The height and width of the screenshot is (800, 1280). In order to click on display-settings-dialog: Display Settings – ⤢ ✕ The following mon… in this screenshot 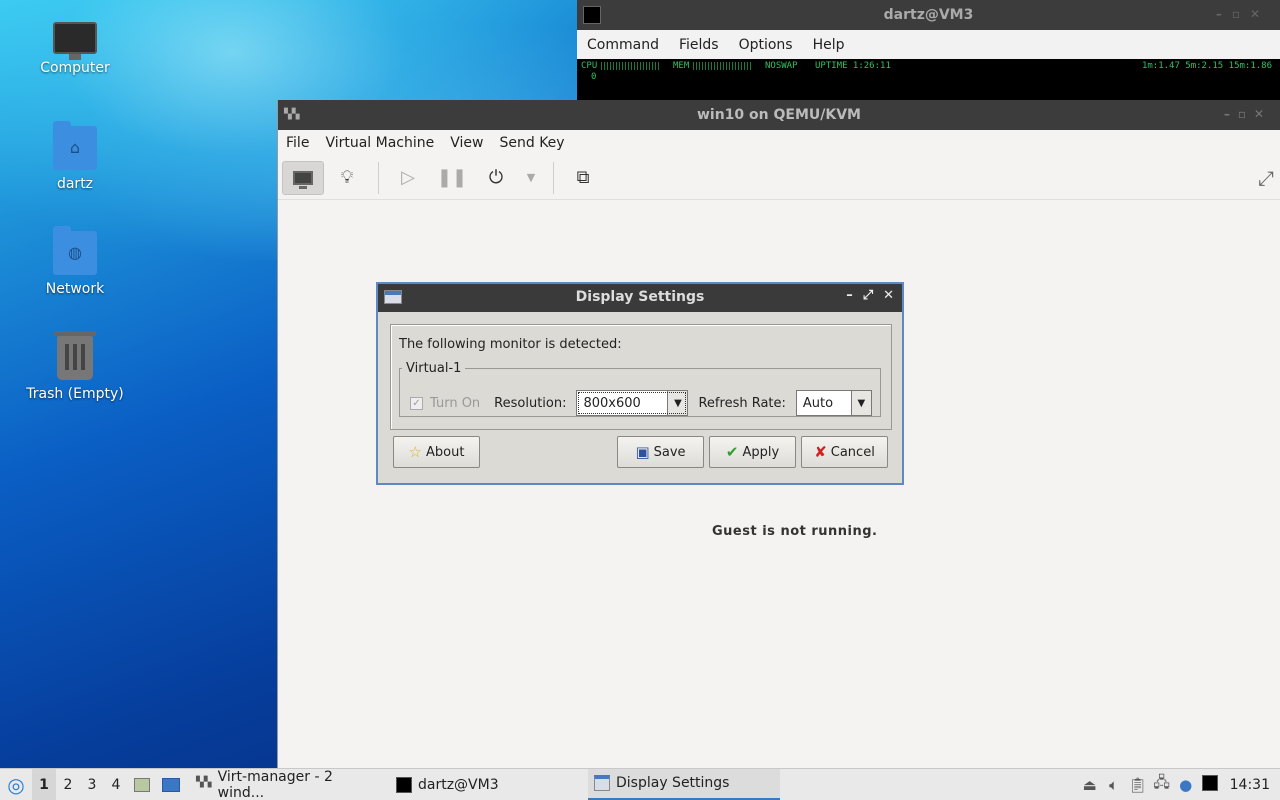, I will do `click(640, 383)`.